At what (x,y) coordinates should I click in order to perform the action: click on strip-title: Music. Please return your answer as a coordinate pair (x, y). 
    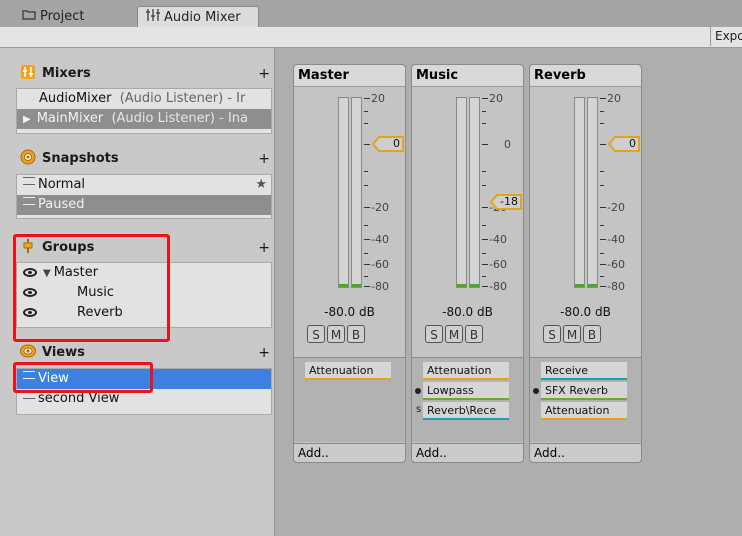
    Looking at the image, I should click on (467, 76).